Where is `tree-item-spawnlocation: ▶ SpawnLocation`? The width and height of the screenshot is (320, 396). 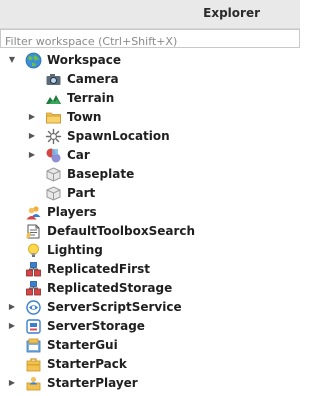 tree-item-spawnlocation: ▶ SpawnLocation is located at coordinates (150, 136).